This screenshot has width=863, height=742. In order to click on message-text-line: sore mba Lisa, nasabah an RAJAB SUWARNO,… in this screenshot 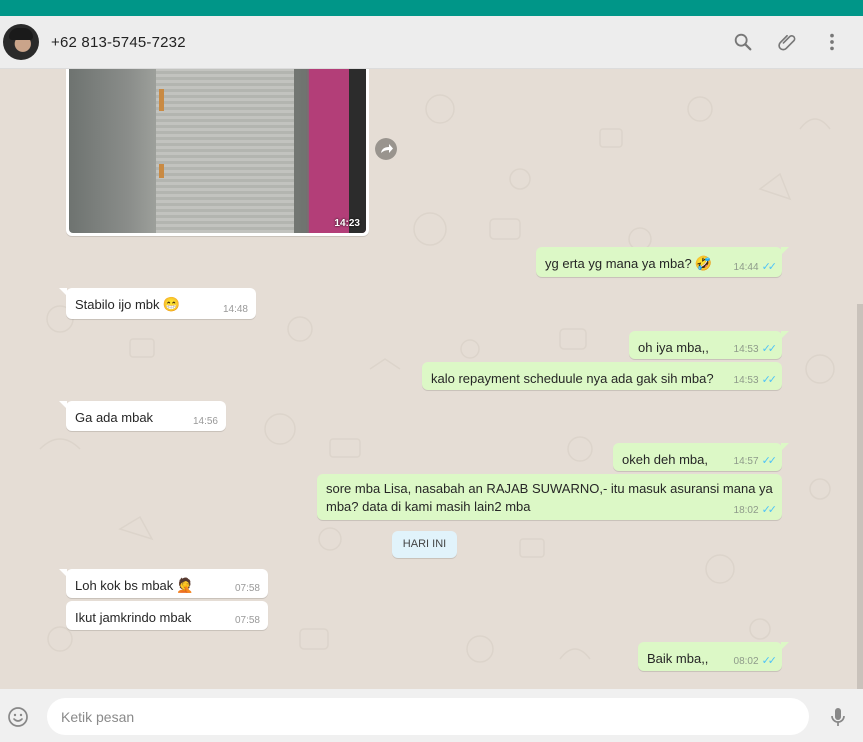, I will do `click(549, 488)`.